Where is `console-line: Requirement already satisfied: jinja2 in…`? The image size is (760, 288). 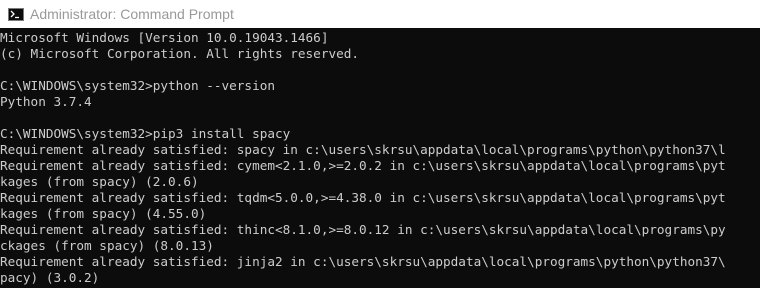 console-line: Requirement already satisfied: jinja2 in… is located at coordinates (363, 261).